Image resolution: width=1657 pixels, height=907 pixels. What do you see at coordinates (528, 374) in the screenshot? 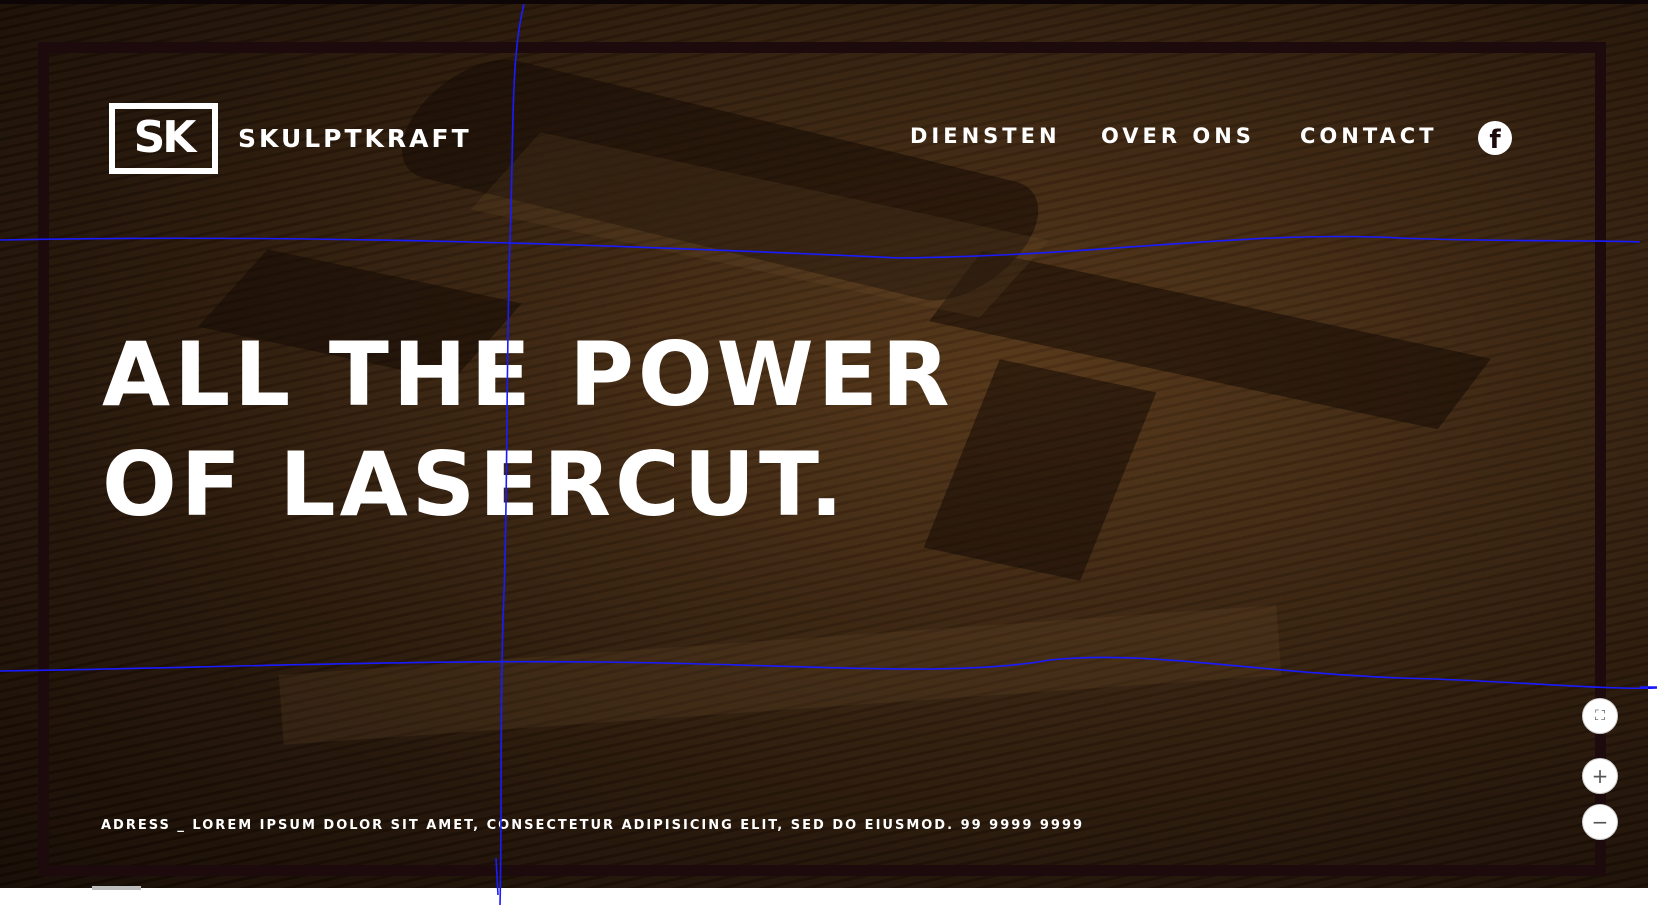
I see `hero-headline-line1: ALL THE POWER` at bounding box center [528, 374].